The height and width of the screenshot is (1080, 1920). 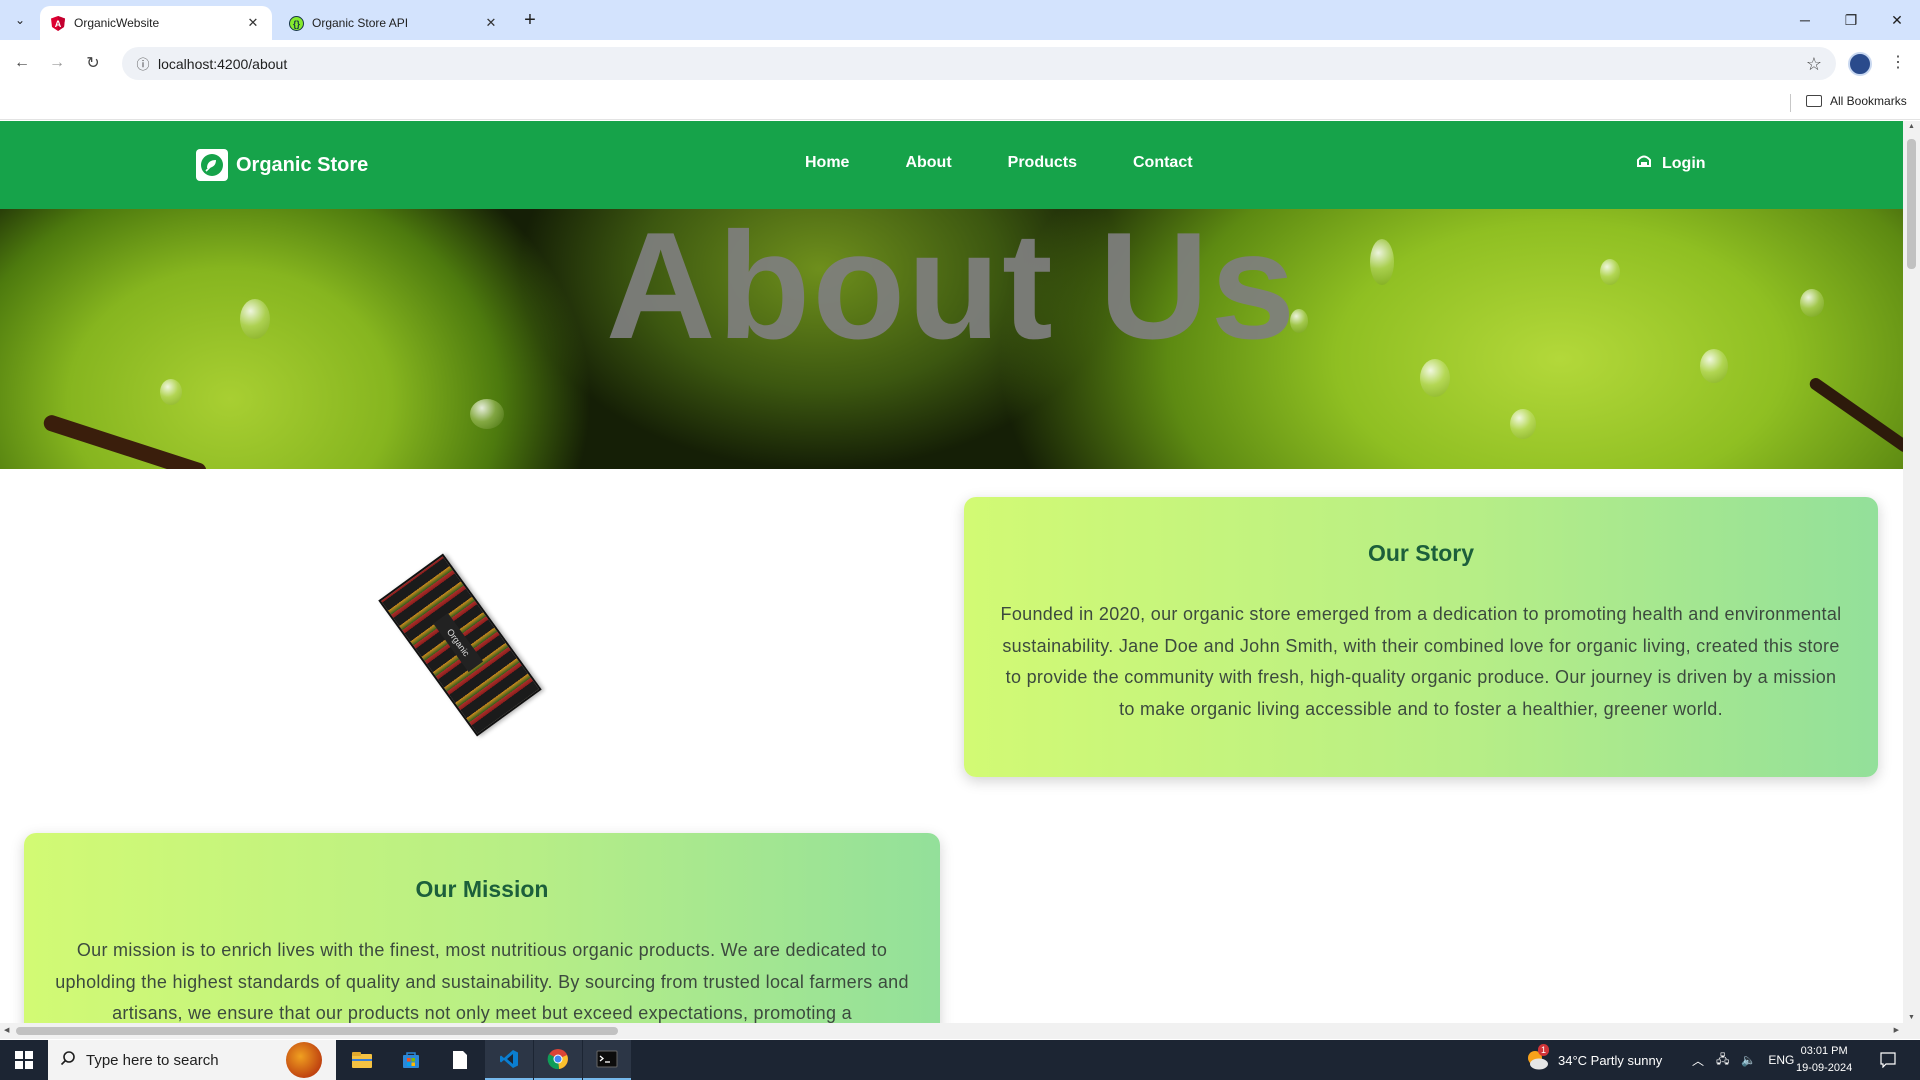 What do you see at coordinates (1805, 20) in the screenshot?
I see `minimize-icon: ─` at bounding box center [1805, 20].